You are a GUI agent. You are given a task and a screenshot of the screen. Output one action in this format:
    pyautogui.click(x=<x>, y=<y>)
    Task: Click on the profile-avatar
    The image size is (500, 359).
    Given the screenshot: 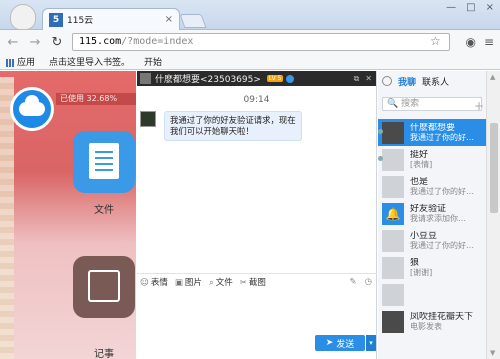 What is the action you would take?
    pyautogui.click(x=23, y=17)
    